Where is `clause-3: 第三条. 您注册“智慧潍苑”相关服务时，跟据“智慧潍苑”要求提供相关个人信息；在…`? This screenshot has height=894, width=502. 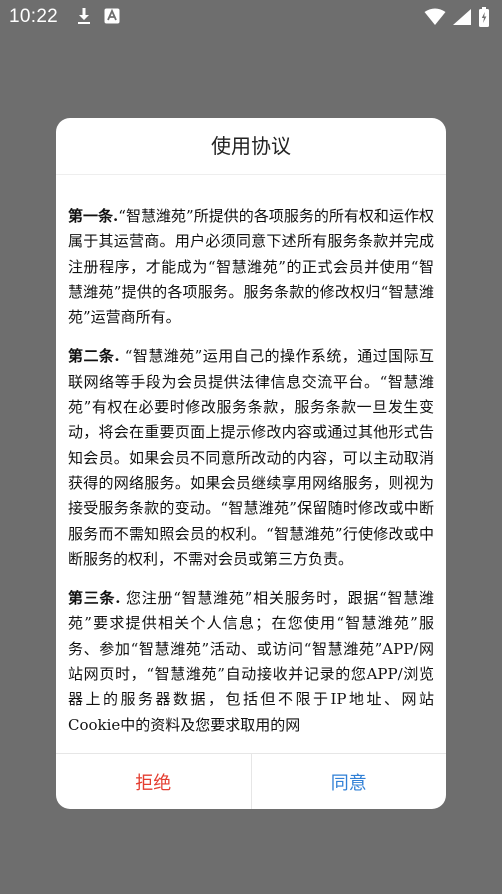
clause-3: 第三条. 您注册“智慧潍苑”相关服务时，跟据“智慧潍苑”要求提供相关个人信息；在… is located at coordinates (251, 662).